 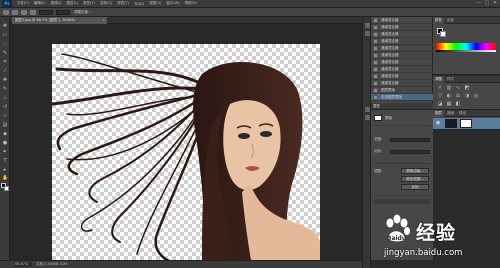 What do you see at coordinates (46, 12) in the screenshot?
I see `brush-size-field` at bounding box center [46, 12].